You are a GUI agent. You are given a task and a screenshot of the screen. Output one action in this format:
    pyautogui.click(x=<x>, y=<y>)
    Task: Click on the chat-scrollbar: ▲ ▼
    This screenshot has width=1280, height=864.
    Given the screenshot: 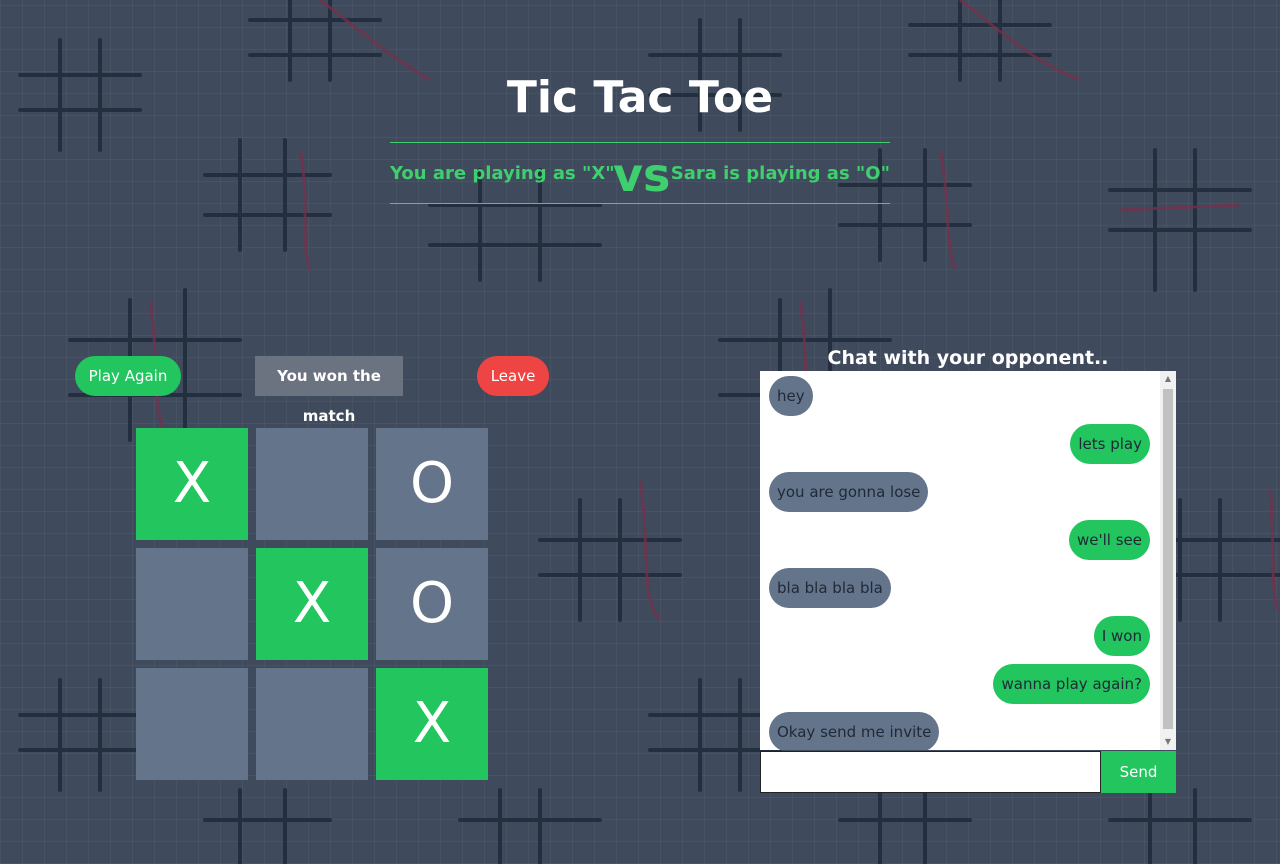 What is the action you would take?
    pyautogui.click(x=1168, y=560)
    